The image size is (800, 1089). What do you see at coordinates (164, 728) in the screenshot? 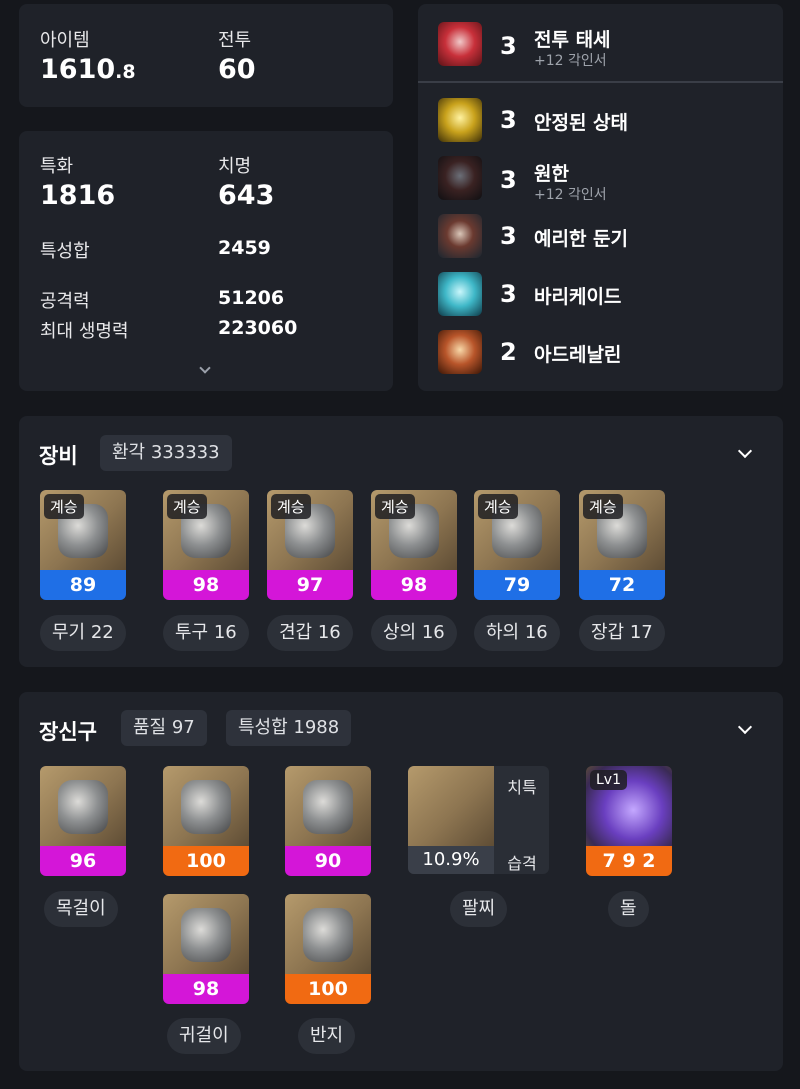
I see `quality-tag: 품질 97` at bounding box center [164, 728].